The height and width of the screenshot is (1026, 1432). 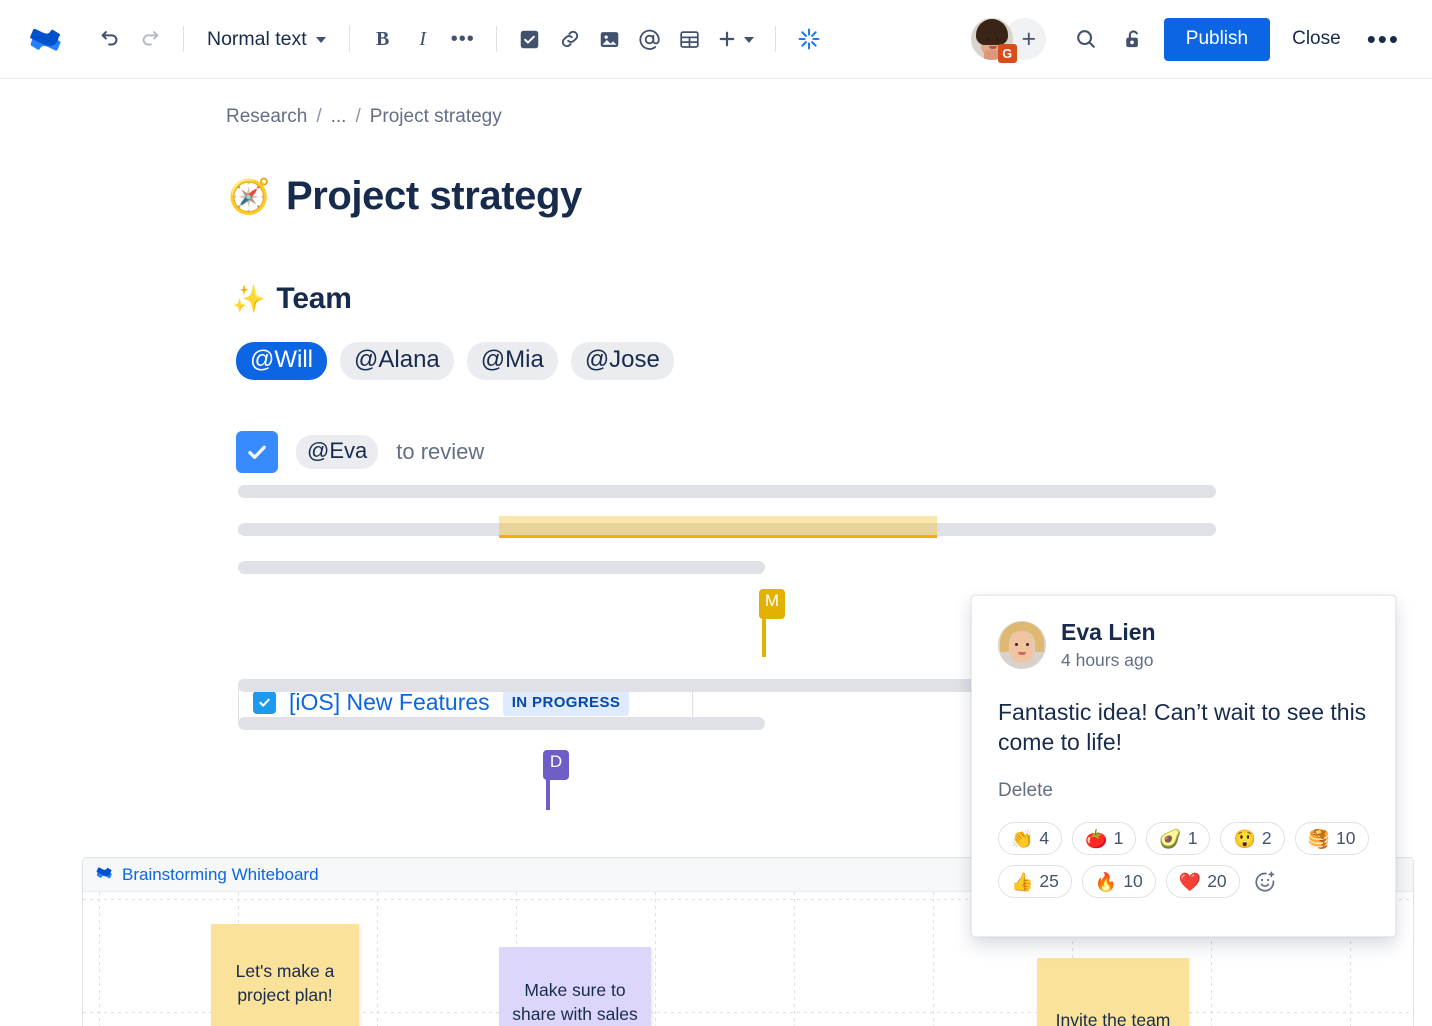 What do you see at coordinates (1106, 881) in the screenshot?
I see `fire-icon: 🔥` at bounding box center [1106, 881].